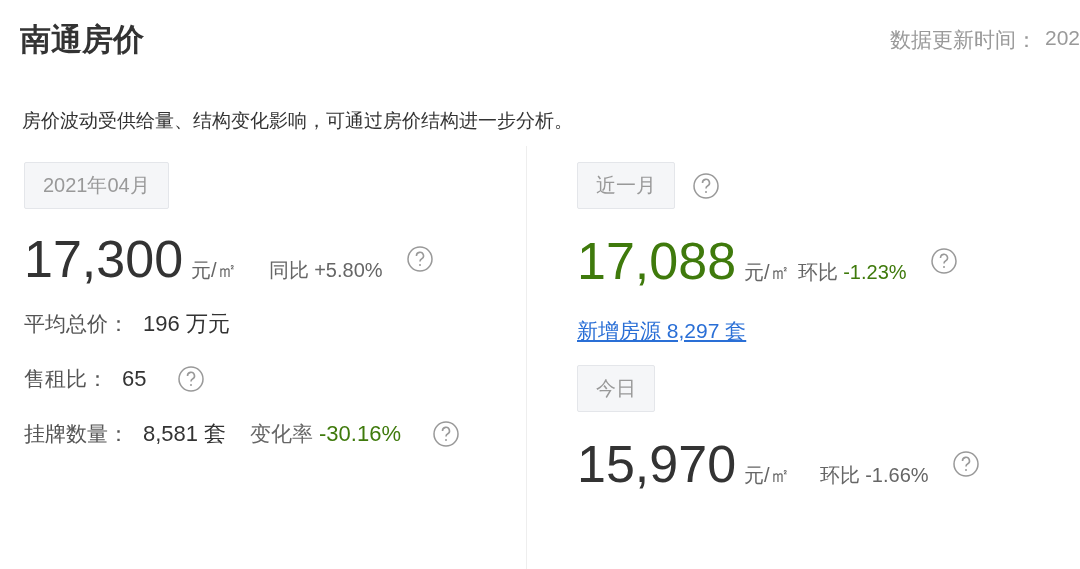  What do you see at coordinates (662, 331) in the screenshot?
I see `new-listings-link: 新增房源 8,297 套` at bounding box center [662, 331].